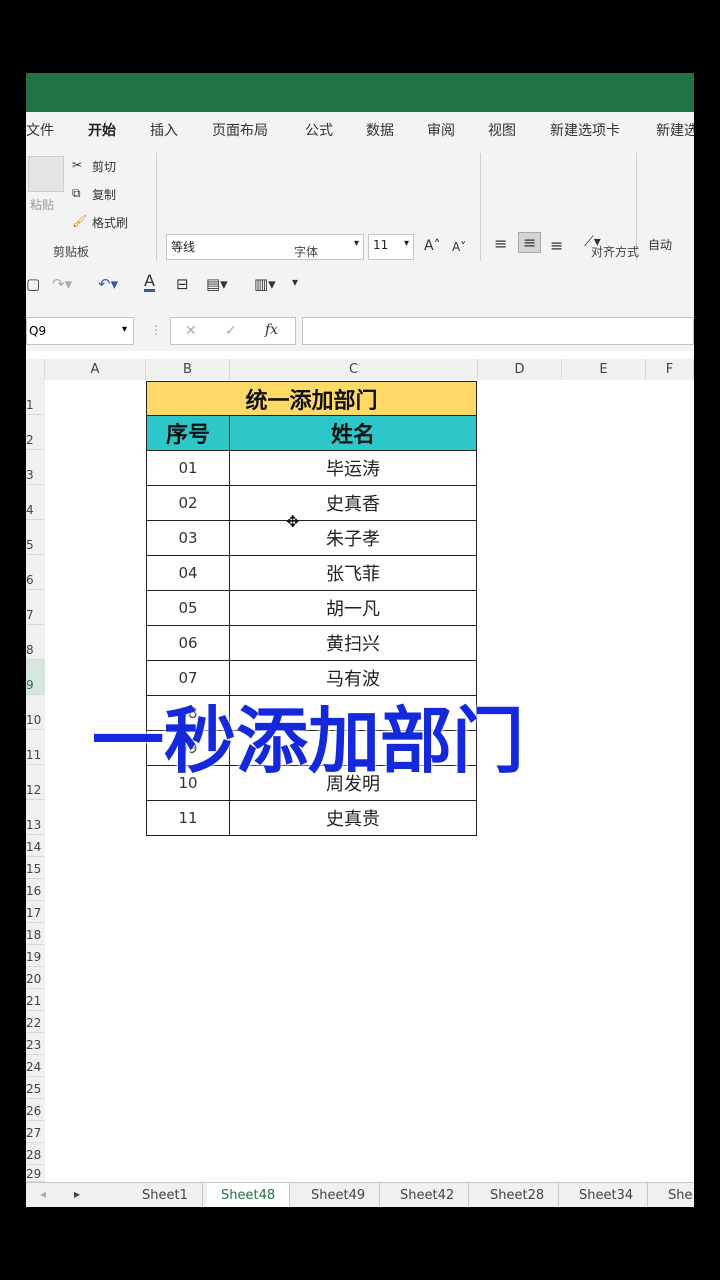 The width and height of the screenshot is (720, 1280). Describe the element at coordinates (498, 331) in the screenshot. I see `formula-input` at that location.